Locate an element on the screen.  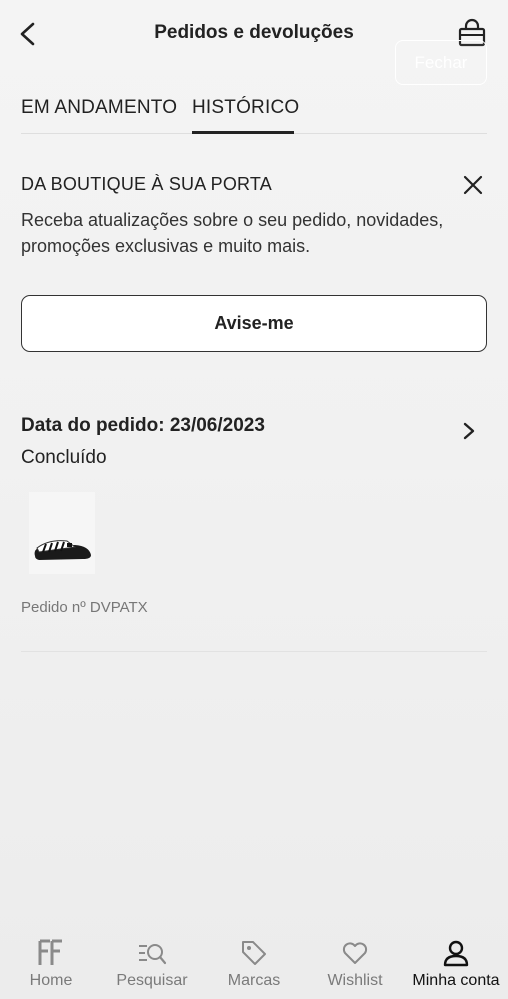
notify-me-button: Avise-me is located at coordinates (254, 323).